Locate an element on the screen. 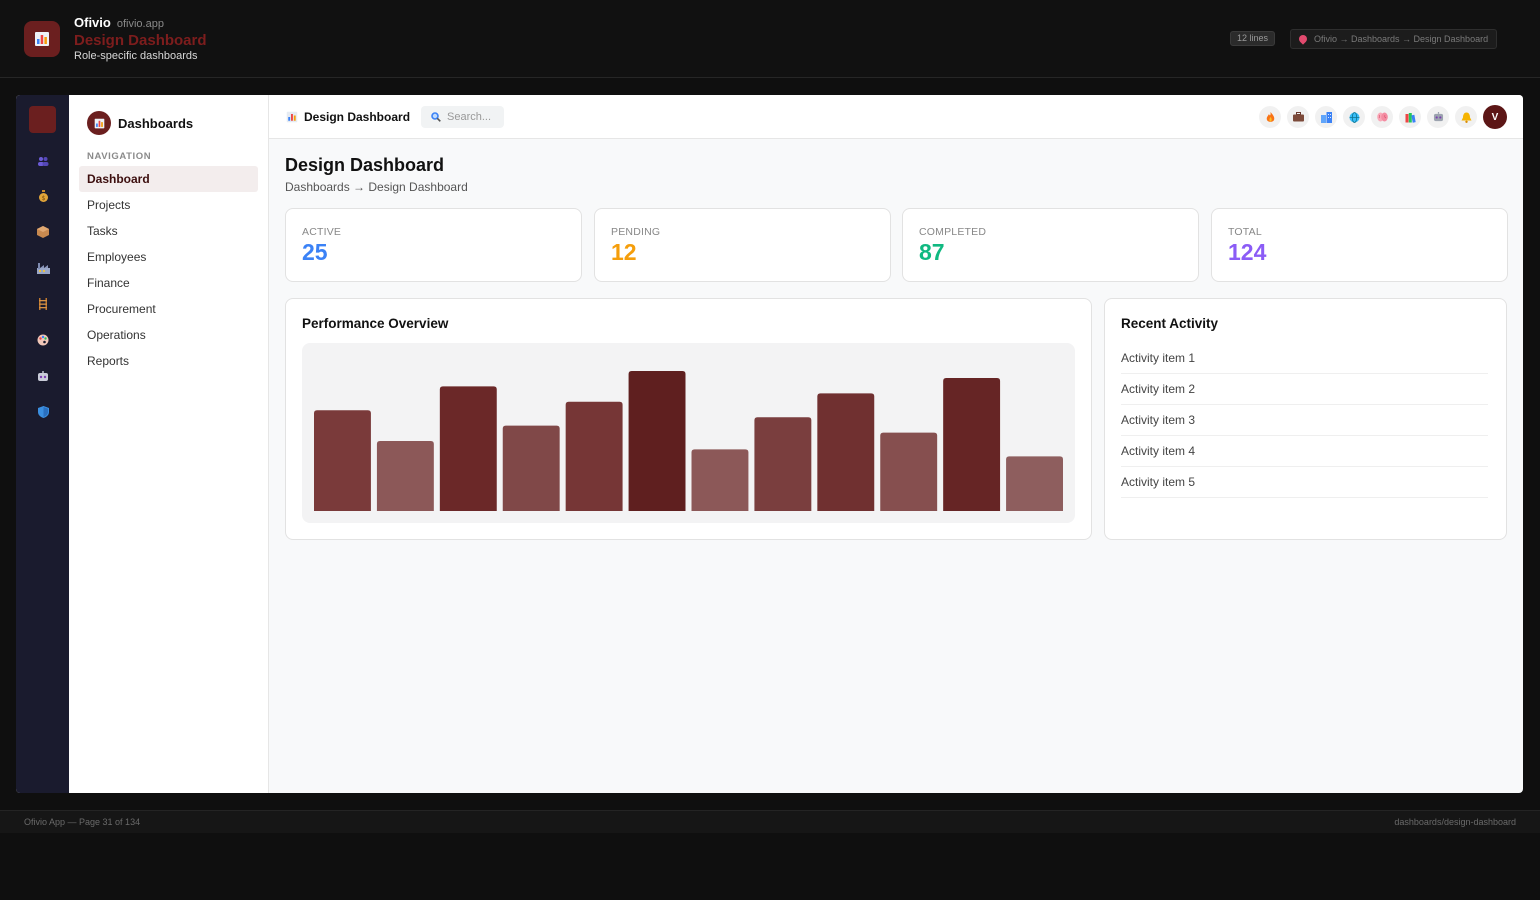 This screenshot has width=1540, height=900. palette-icon is located at coordinates (43, 340).